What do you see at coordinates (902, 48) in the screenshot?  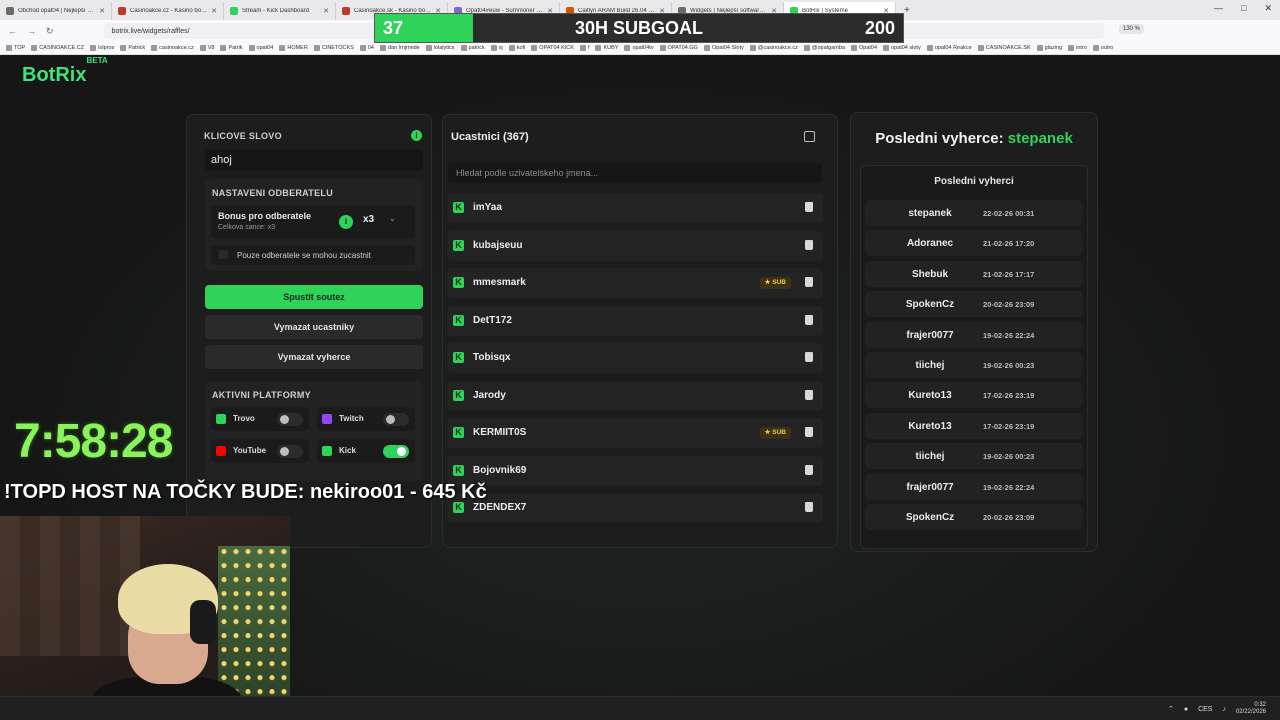 I see `bookmark-item: opat04 sloty` at bounding box center [902, 48].